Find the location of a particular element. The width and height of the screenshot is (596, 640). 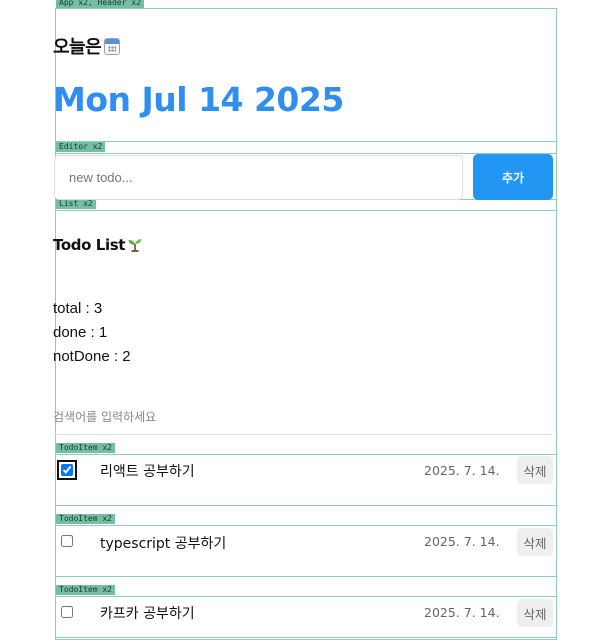

calendar-icon is located at coordinates (112, 46).